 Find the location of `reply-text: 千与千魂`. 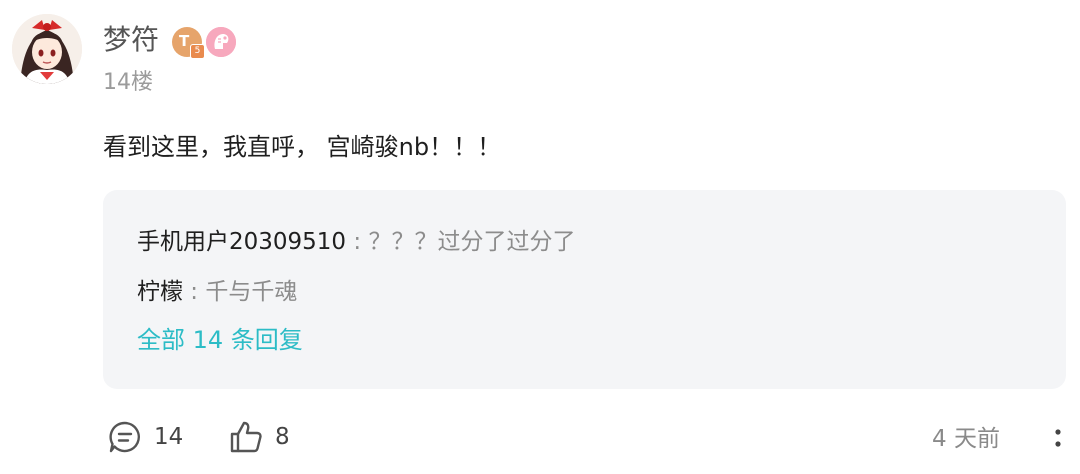

reply-text: 千与千魂 is located at coordinates (251, 292).